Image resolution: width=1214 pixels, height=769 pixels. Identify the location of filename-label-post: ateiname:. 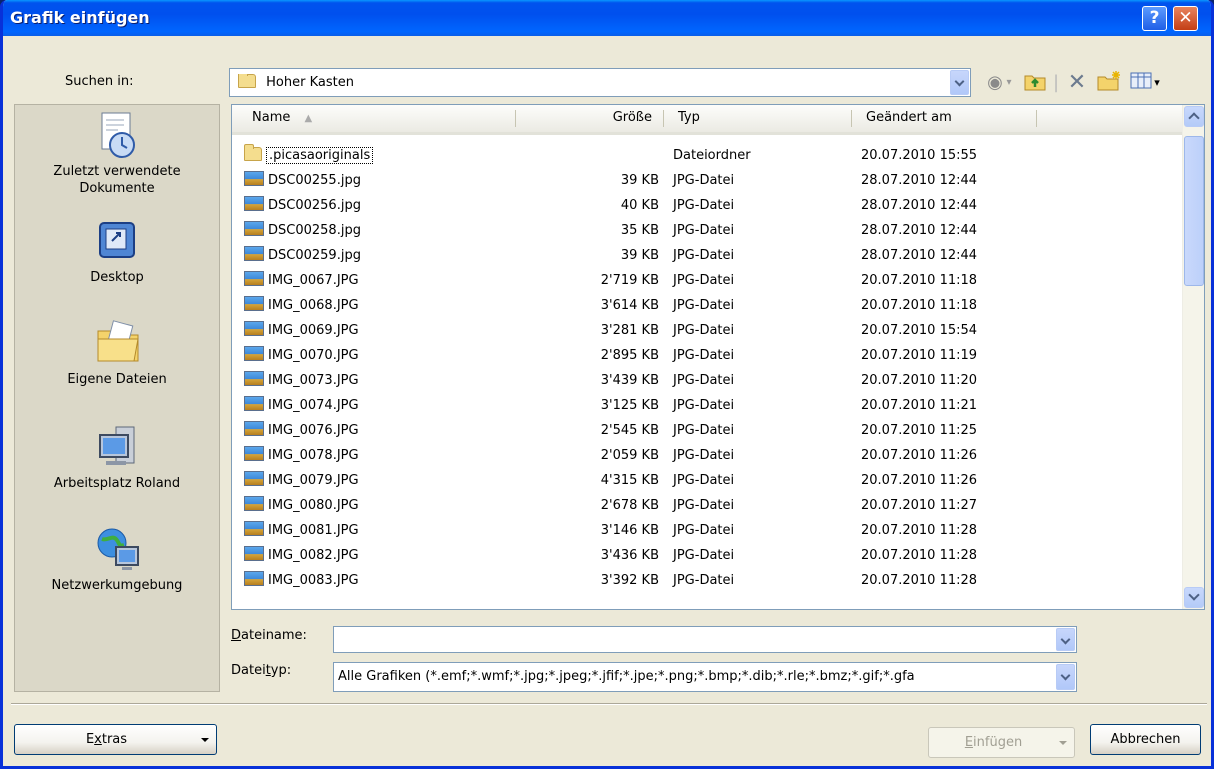
(274, 635).